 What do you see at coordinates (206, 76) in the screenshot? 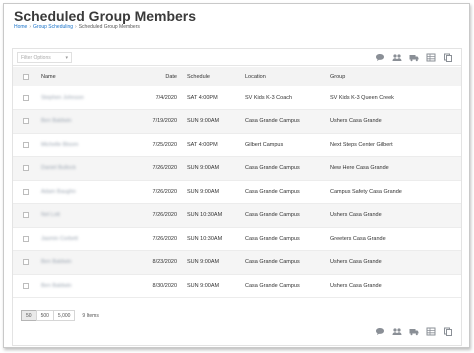
I see `column-header-schedule: Schedule` at bounding box center [206, 76].